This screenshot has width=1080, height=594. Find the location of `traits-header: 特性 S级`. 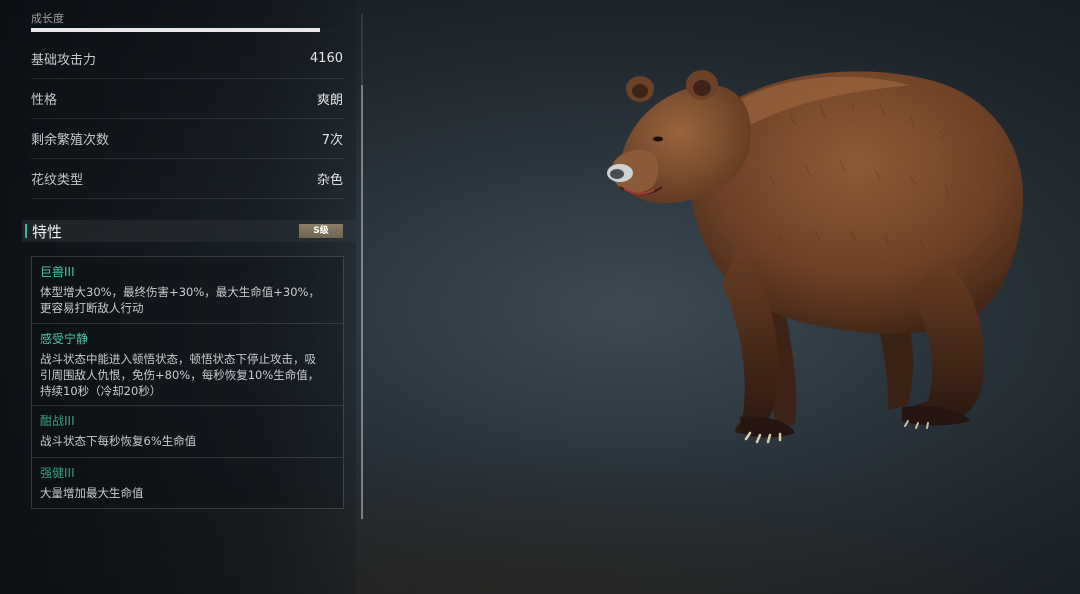

traits-header: 特性 S级 is located at coordinates (189, 231).